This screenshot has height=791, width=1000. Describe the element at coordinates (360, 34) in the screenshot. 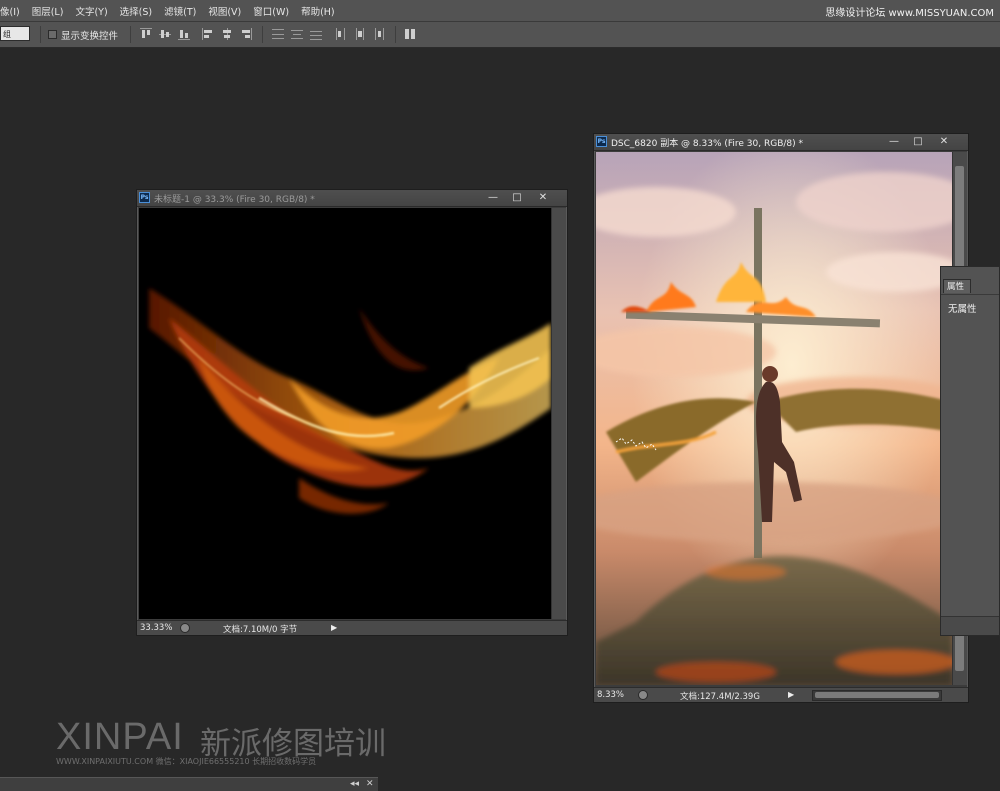

I see `distribute-horizontal-centers-icon` at that location.